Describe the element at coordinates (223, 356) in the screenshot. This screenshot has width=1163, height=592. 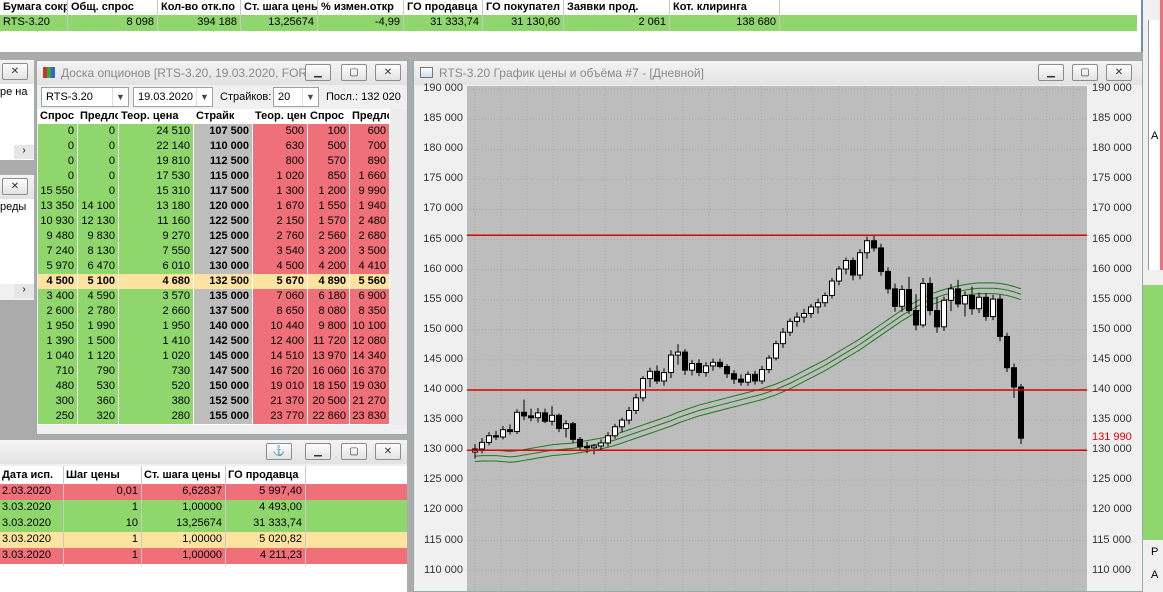
I see `strike-cell: 145 000` at that location.